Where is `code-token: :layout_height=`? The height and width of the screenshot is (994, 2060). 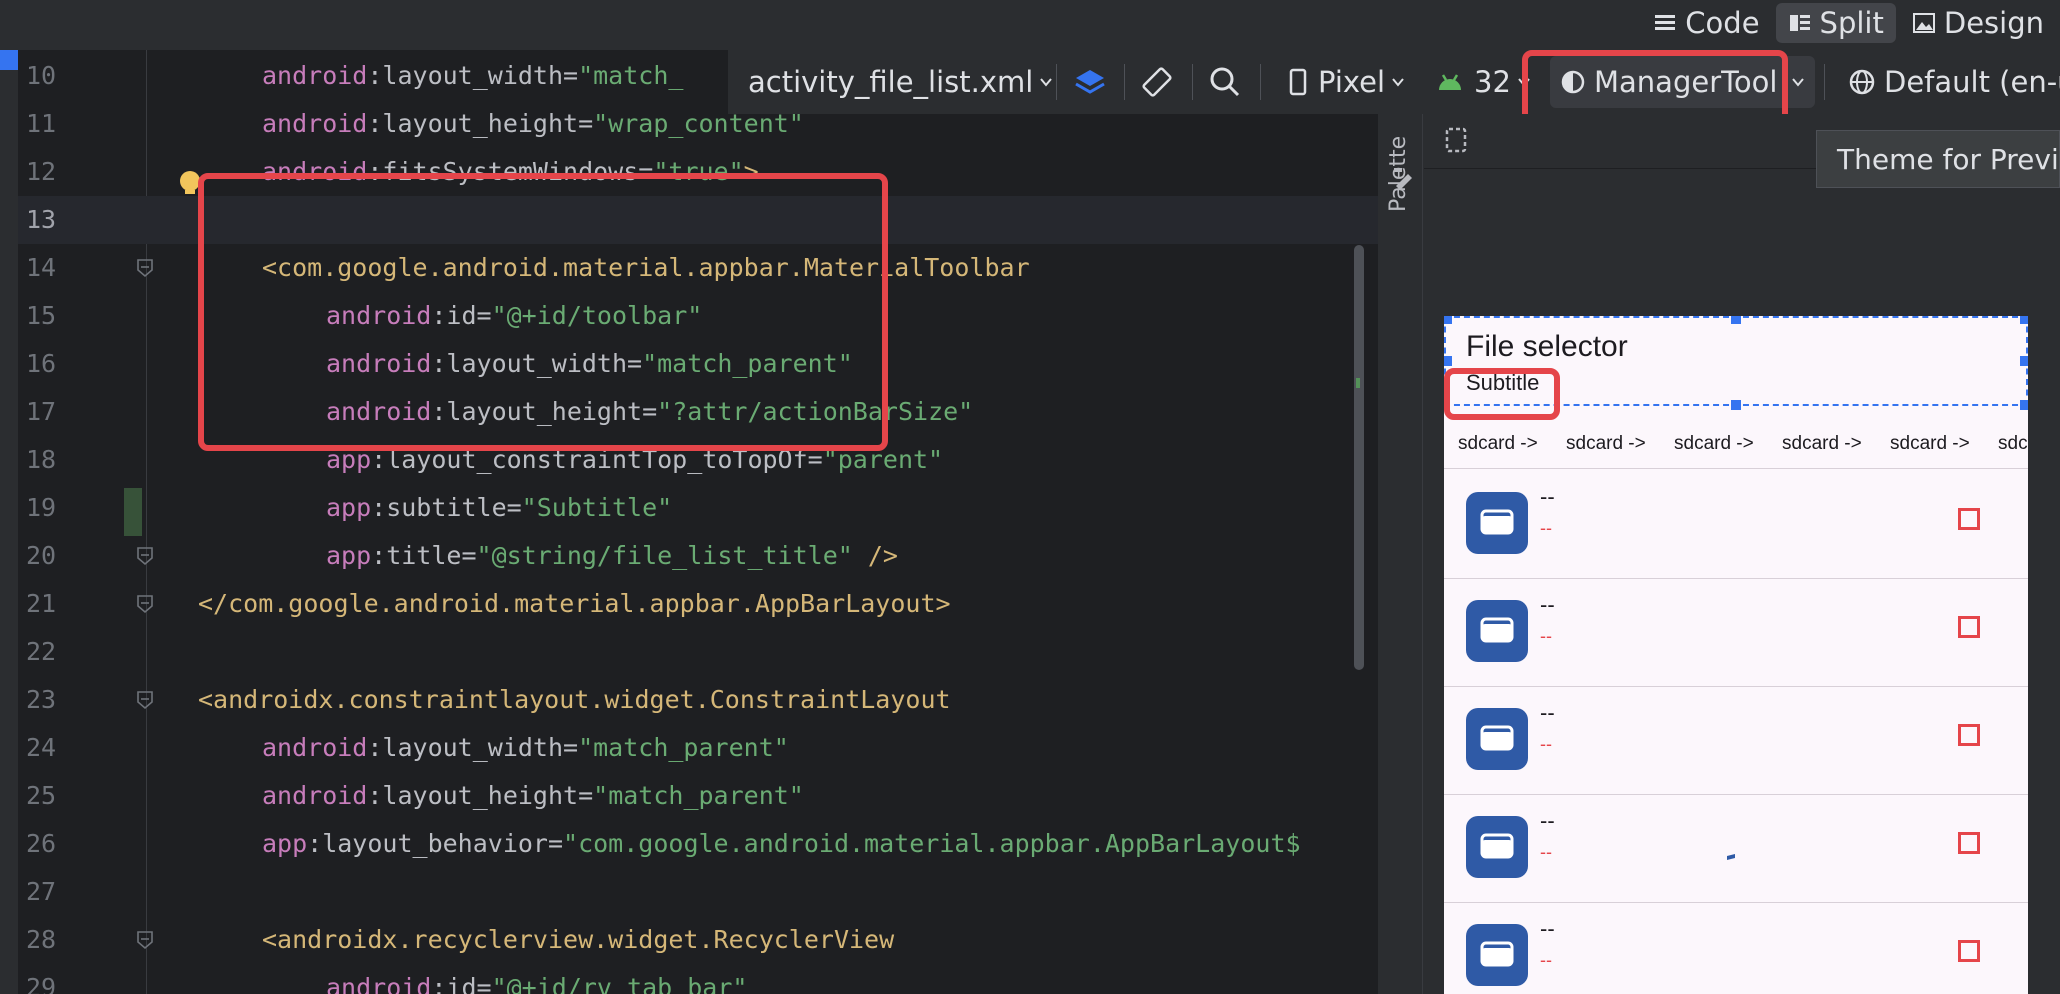 code-token: :layout_height= is located at coordinates (480, 123).